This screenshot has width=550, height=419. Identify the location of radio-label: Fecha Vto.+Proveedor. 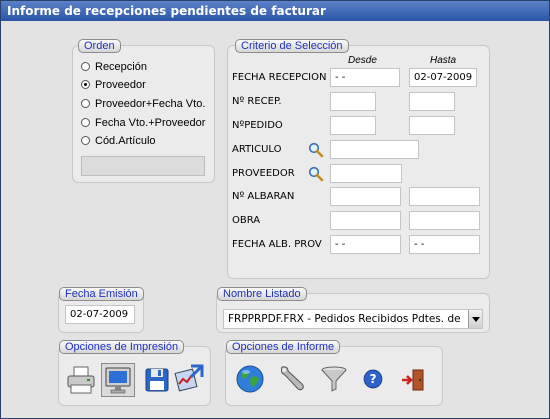
(150, 123).